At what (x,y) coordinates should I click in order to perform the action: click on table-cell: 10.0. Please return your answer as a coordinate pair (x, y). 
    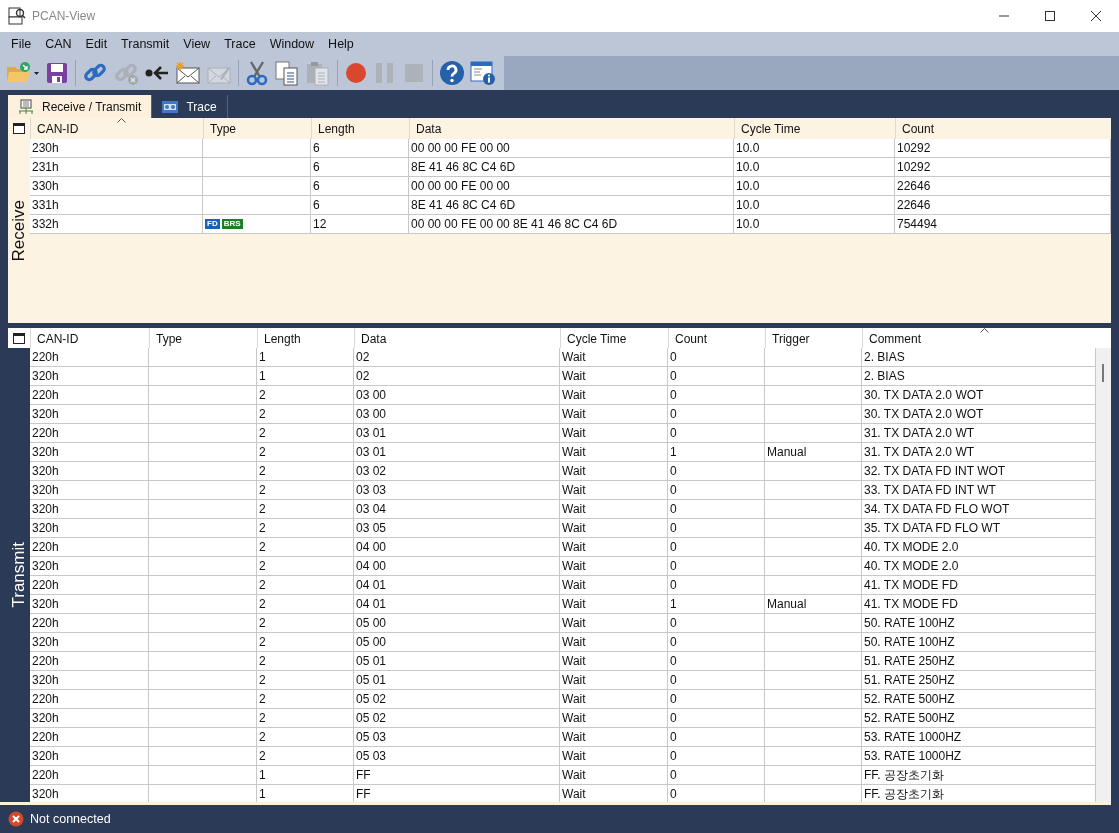
    Looking at the image, I should click on (814, 224).